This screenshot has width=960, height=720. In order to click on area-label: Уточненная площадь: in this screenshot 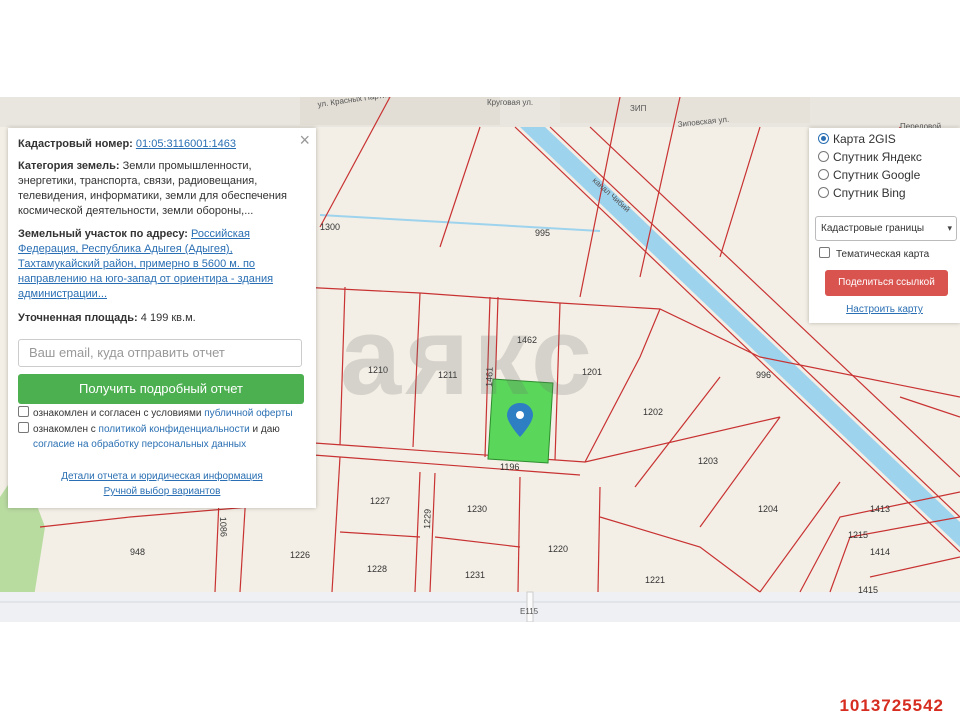, I will do `click(78, 318)`.